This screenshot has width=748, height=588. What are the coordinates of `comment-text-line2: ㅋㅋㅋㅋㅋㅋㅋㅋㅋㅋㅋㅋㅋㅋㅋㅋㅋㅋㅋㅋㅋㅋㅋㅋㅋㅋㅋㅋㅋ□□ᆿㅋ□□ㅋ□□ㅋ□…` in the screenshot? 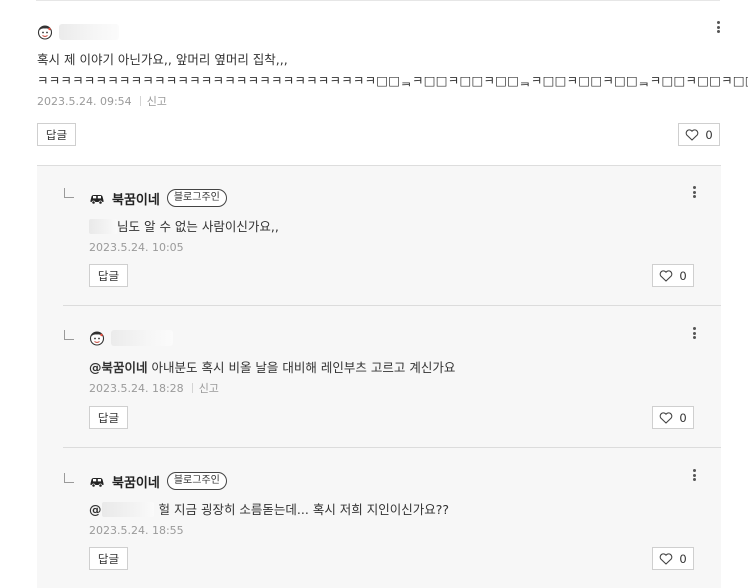 It's located at (392, 80).